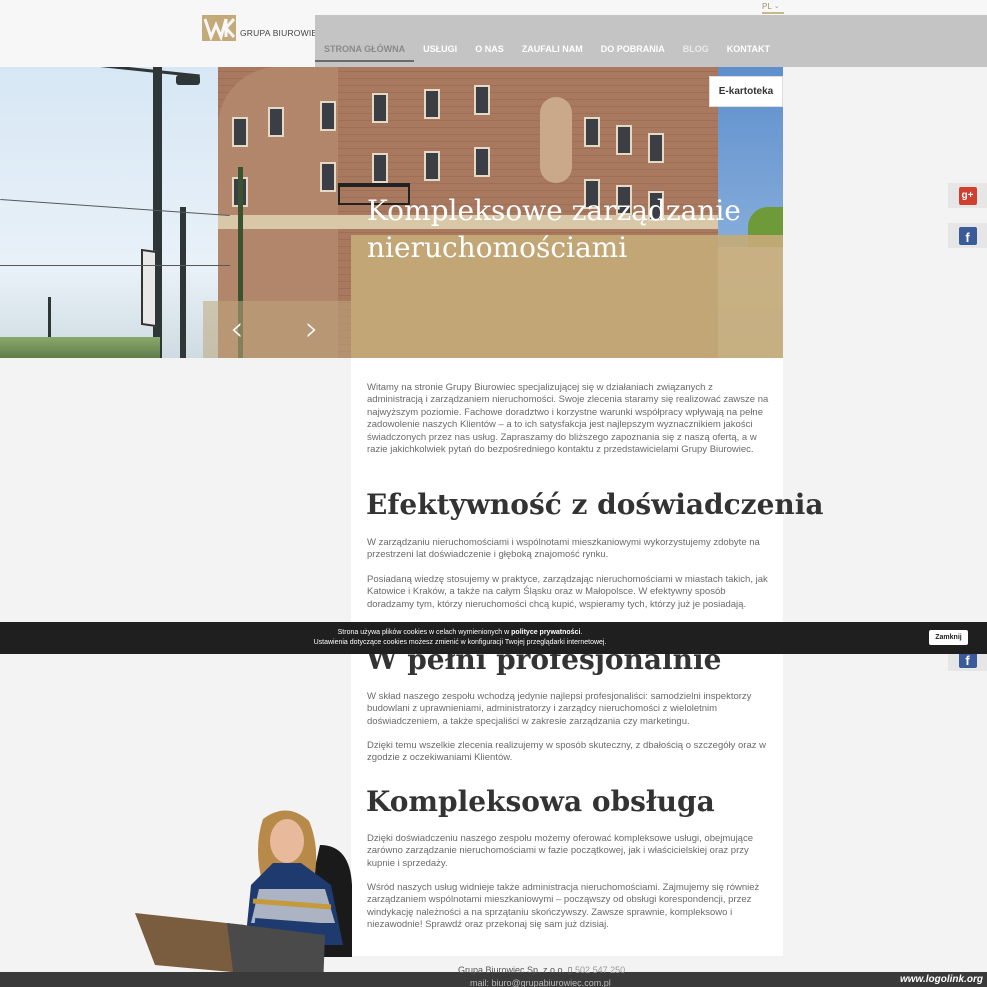 This screenshot has width=987, height=987. I want to click on slider-next-arrow: ›, so click(312, 329).